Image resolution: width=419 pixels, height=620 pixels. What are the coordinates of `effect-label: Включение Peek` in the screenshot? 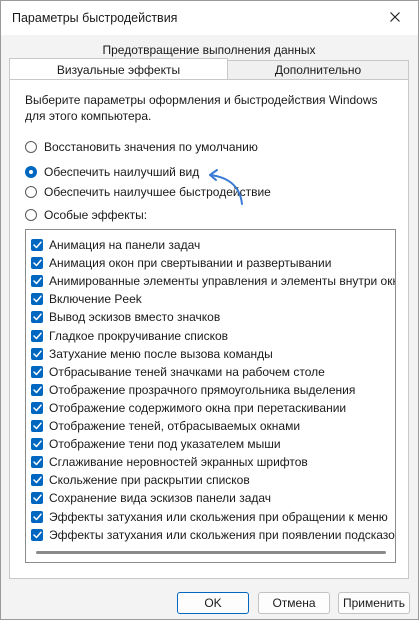 It's located at (95, 299).